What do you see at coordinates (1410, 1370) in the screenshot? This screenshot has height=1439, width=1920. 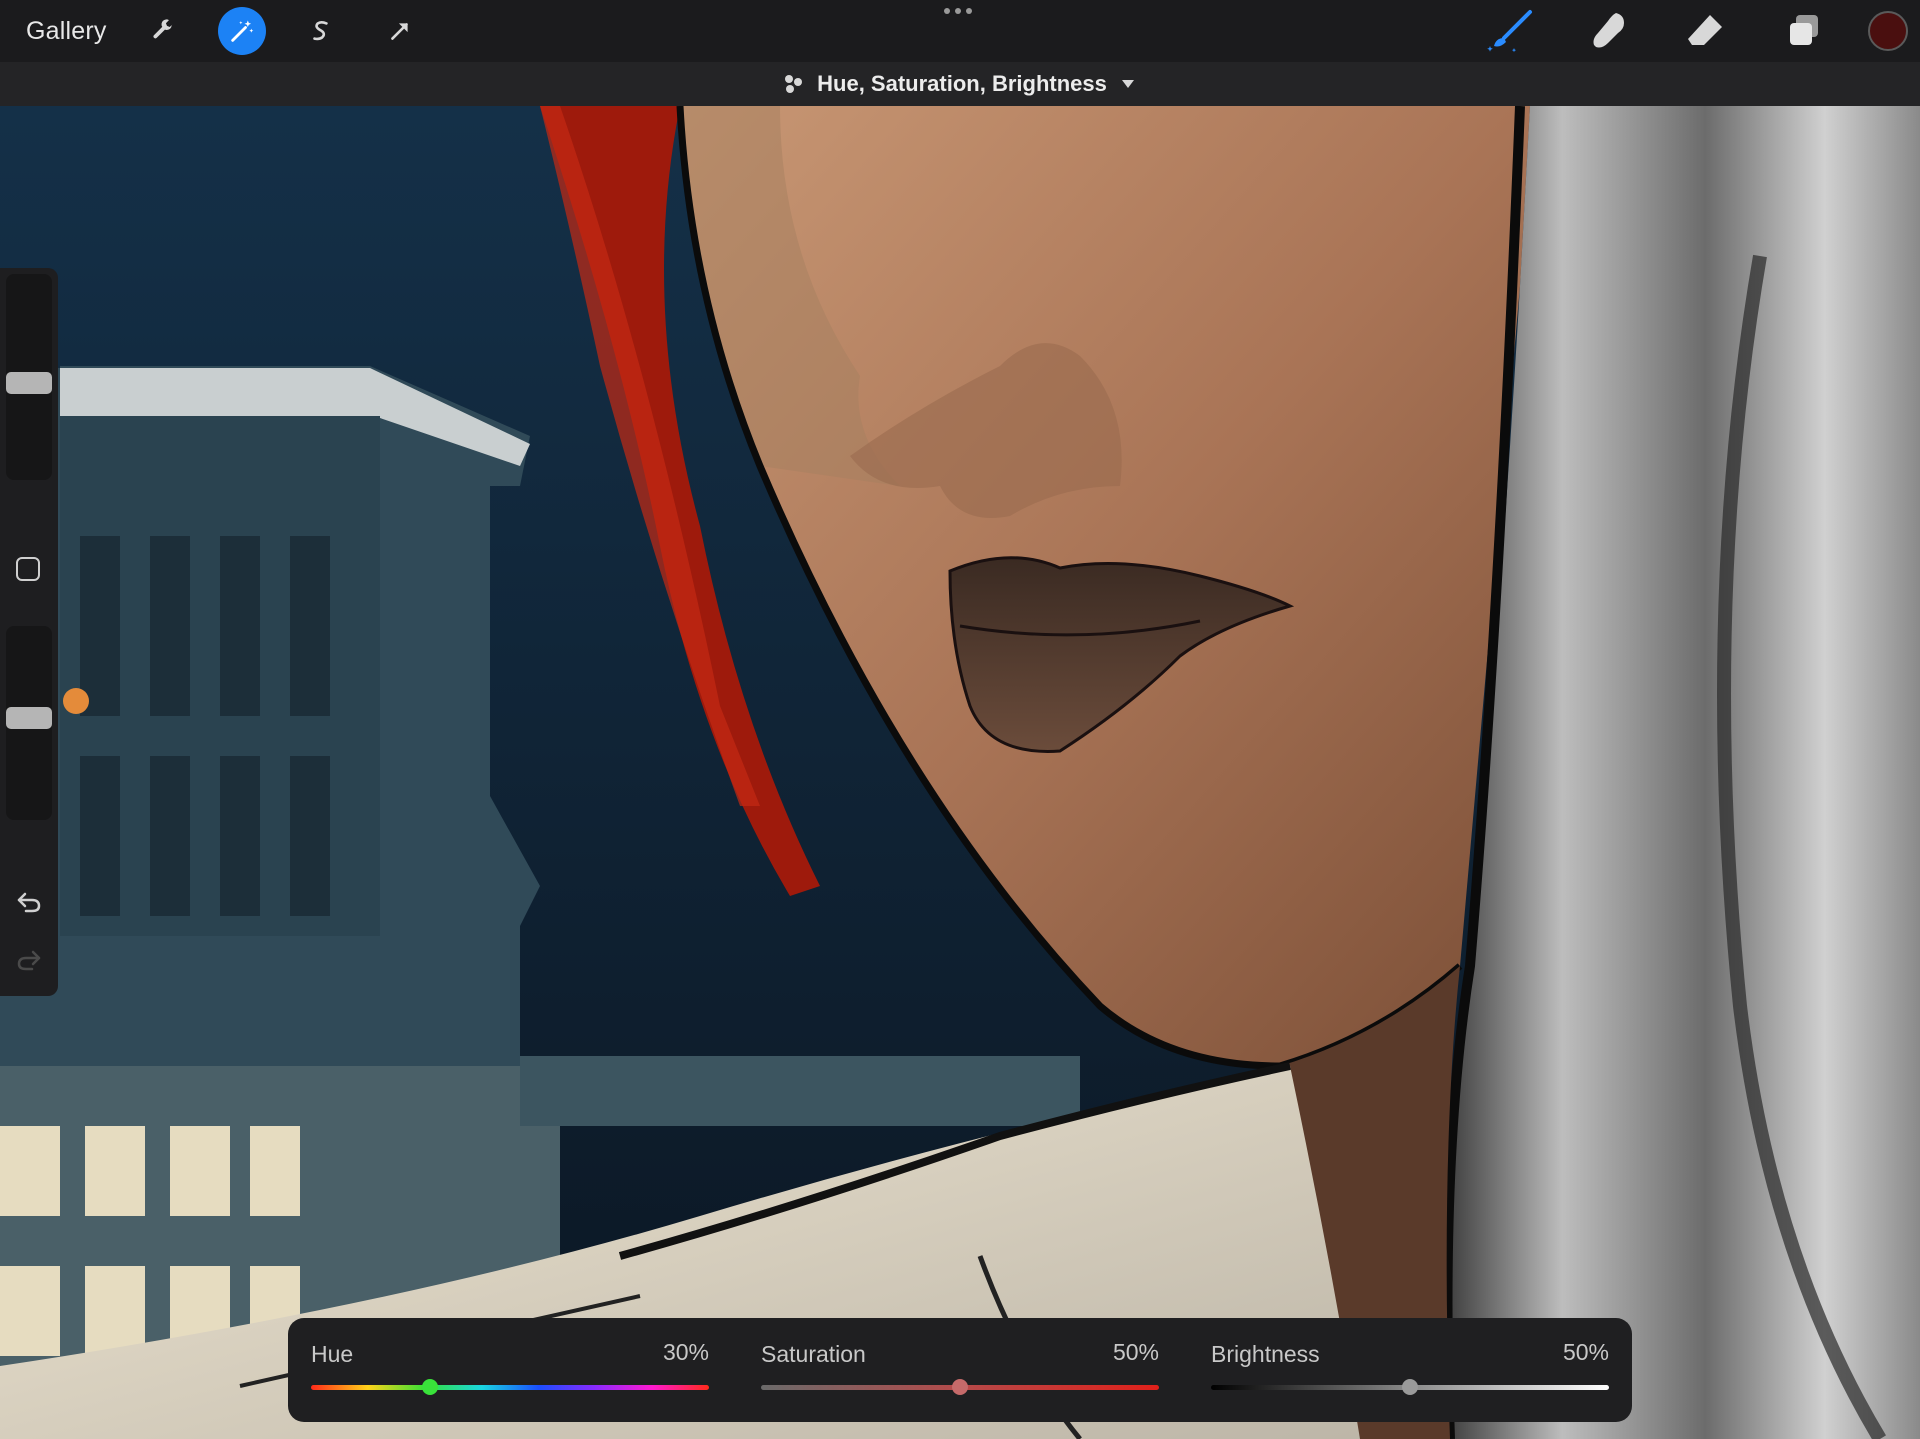 I see `brightness-slider-group: Brightness 50%` at bounding box center [1410, 1370].